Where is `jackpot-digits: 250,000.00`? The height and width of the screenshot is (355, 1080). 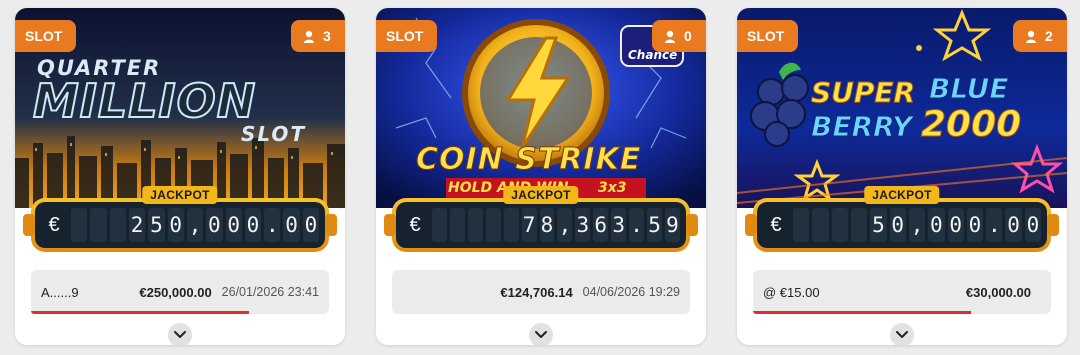
jackpot-digits: 250,000.00 is located at coordinates (195, 225).